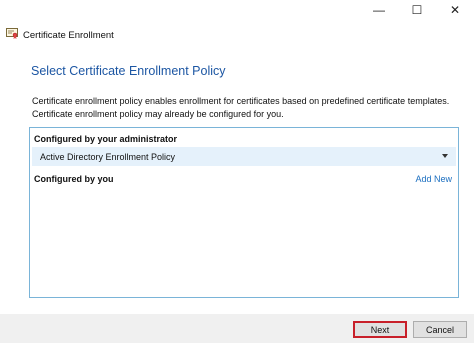 The width and height of the screenshot is (474, 343). Describe the element at coordinates (379, 10) in the screenshot. I see `minimize-button: —` at that location.